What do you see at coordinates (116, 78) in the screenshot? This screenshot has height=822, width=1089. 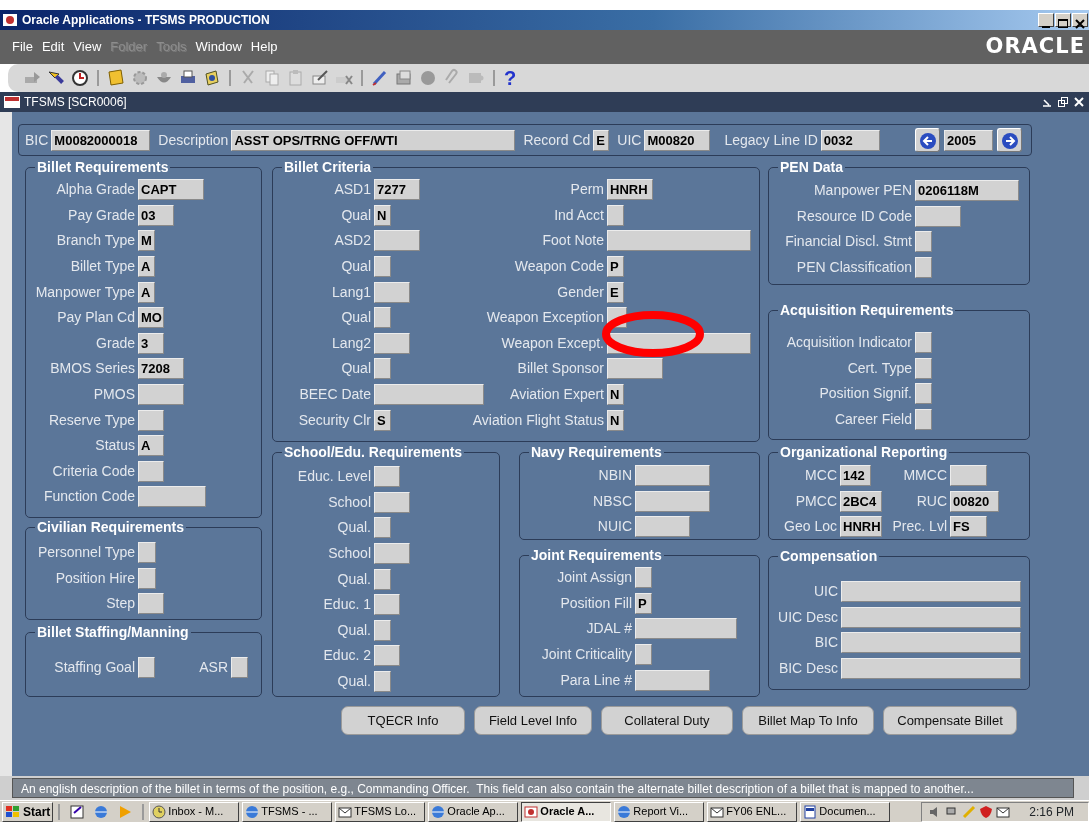 I see `save-icon` at bounding box center [116, 78].